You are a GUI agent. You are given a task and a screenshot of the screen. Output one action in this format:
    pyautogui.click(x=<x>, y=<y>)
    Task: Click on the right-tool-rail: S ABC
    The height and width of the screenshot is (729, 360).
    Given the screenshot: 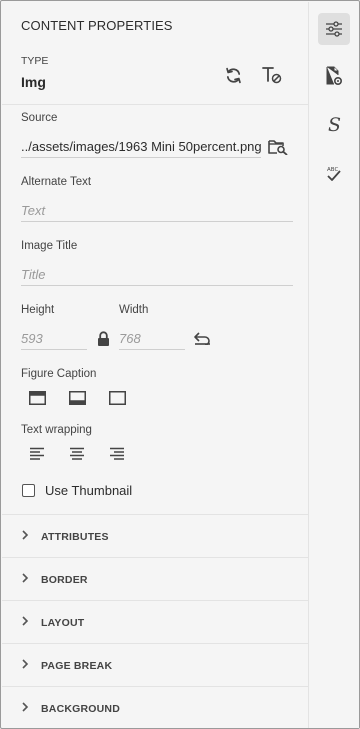 What is the action you would take?
    pyautogui.click(x=334, y=365)
    